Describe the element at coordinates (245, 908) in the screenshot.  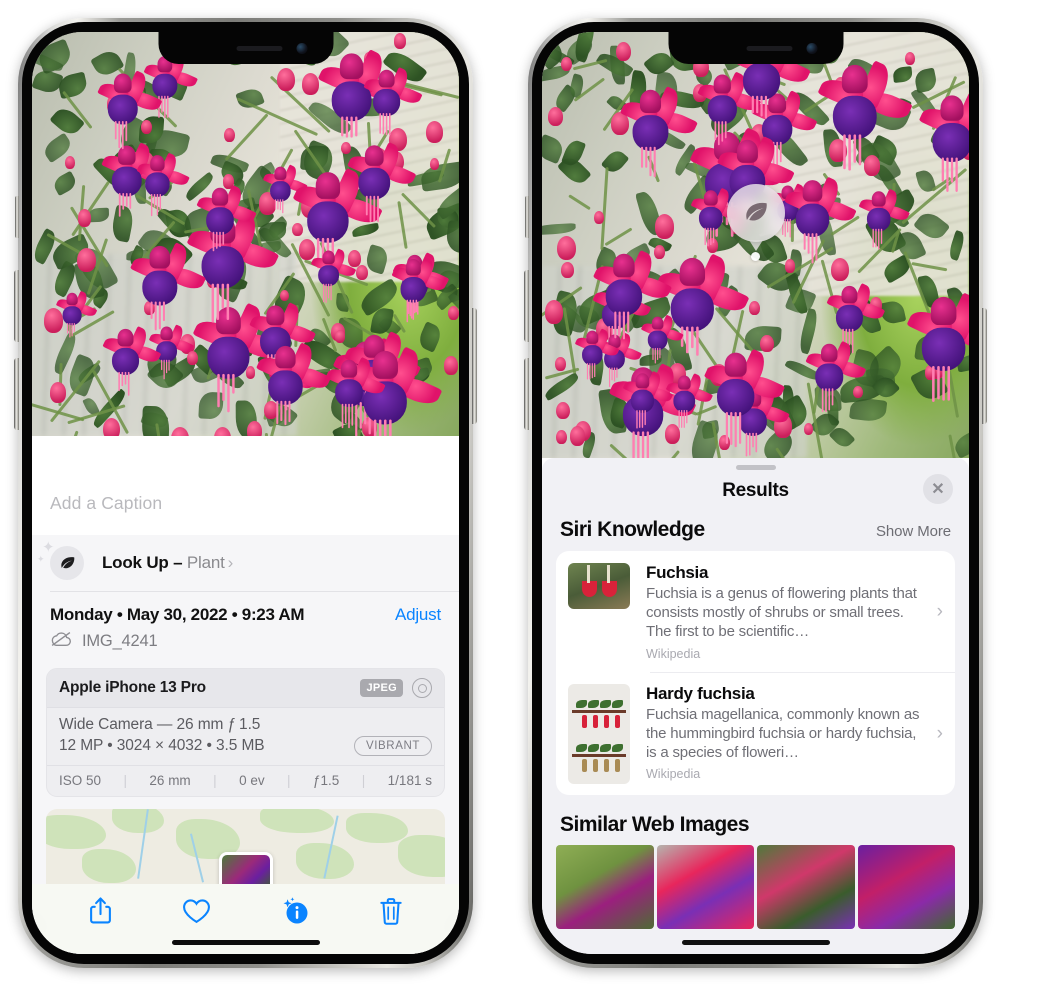
I see `photo-toolbar` at that location.